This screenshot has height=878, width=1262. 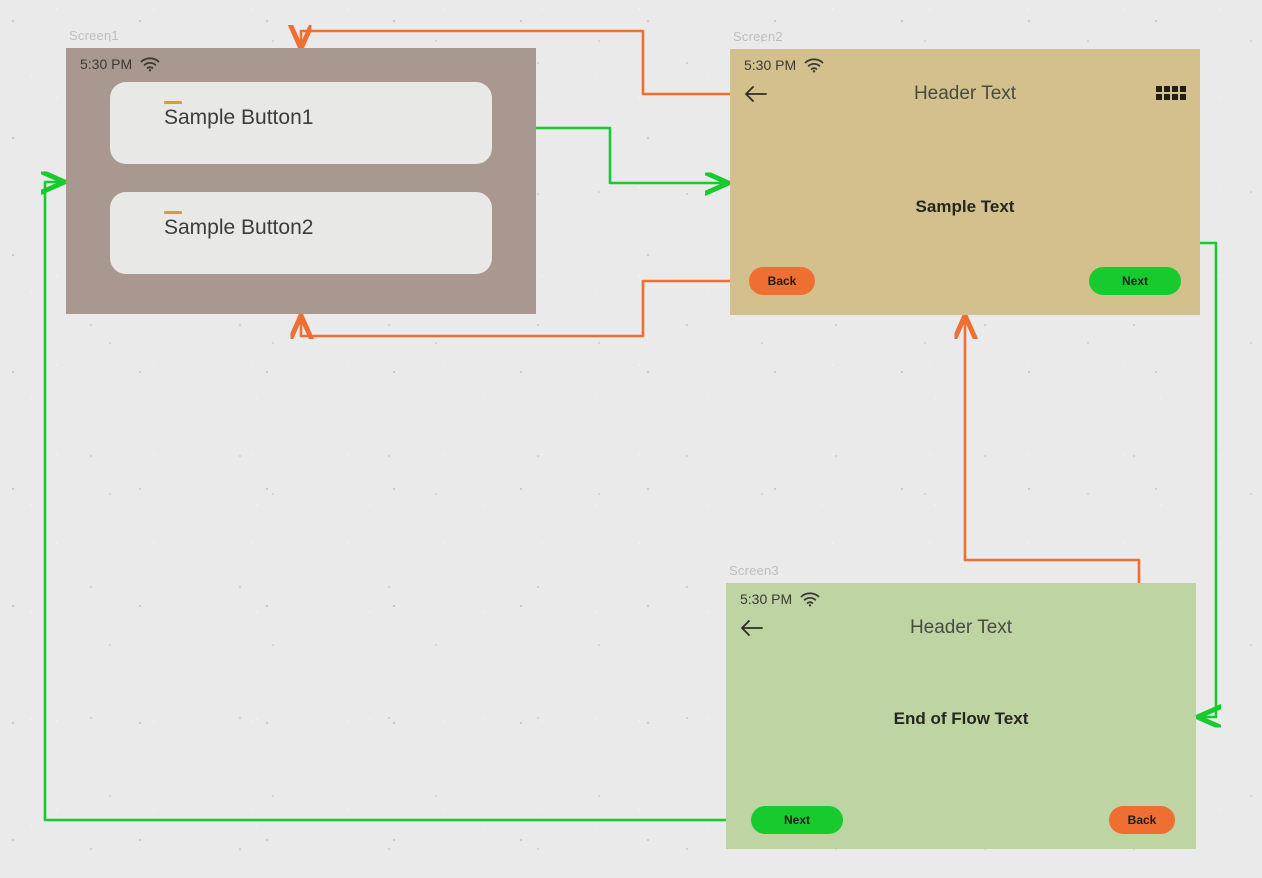 I want to click on sample-button-1: Sample Button1, so click(x=301, y=123).